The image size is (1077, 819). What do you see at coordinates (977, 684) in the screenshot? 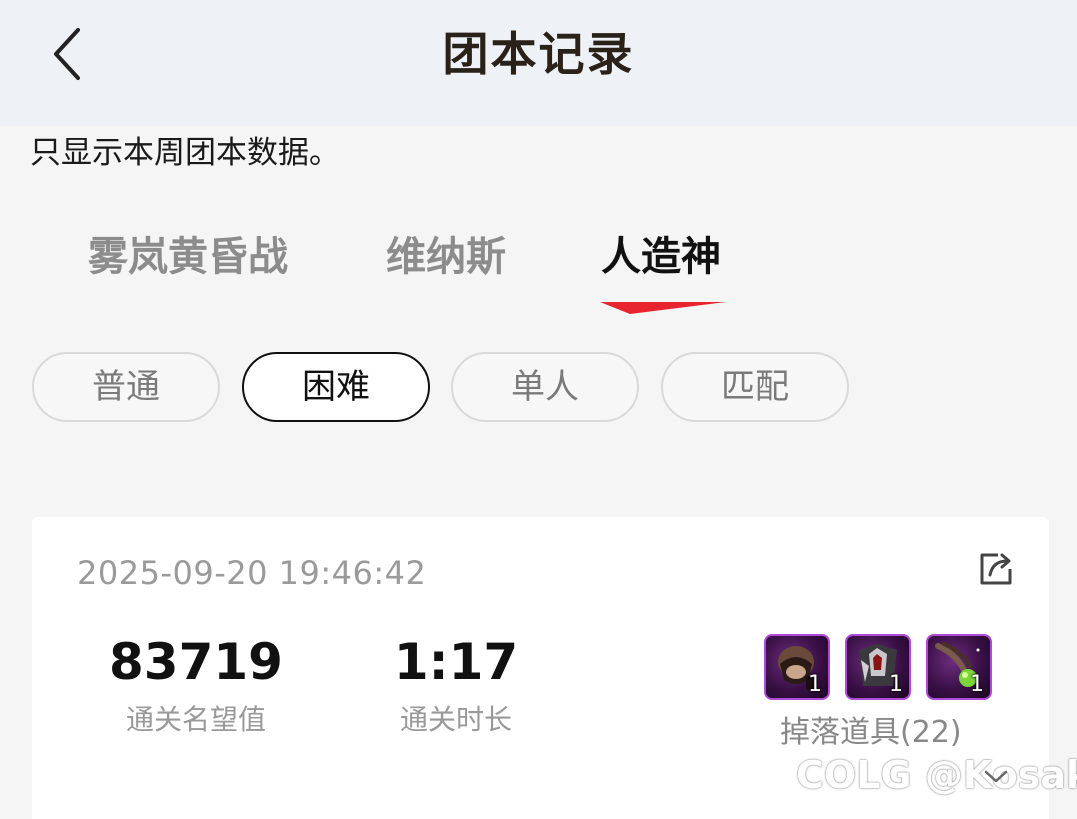
I see `drop-3-count: 1` at bounding box center [977, 684].